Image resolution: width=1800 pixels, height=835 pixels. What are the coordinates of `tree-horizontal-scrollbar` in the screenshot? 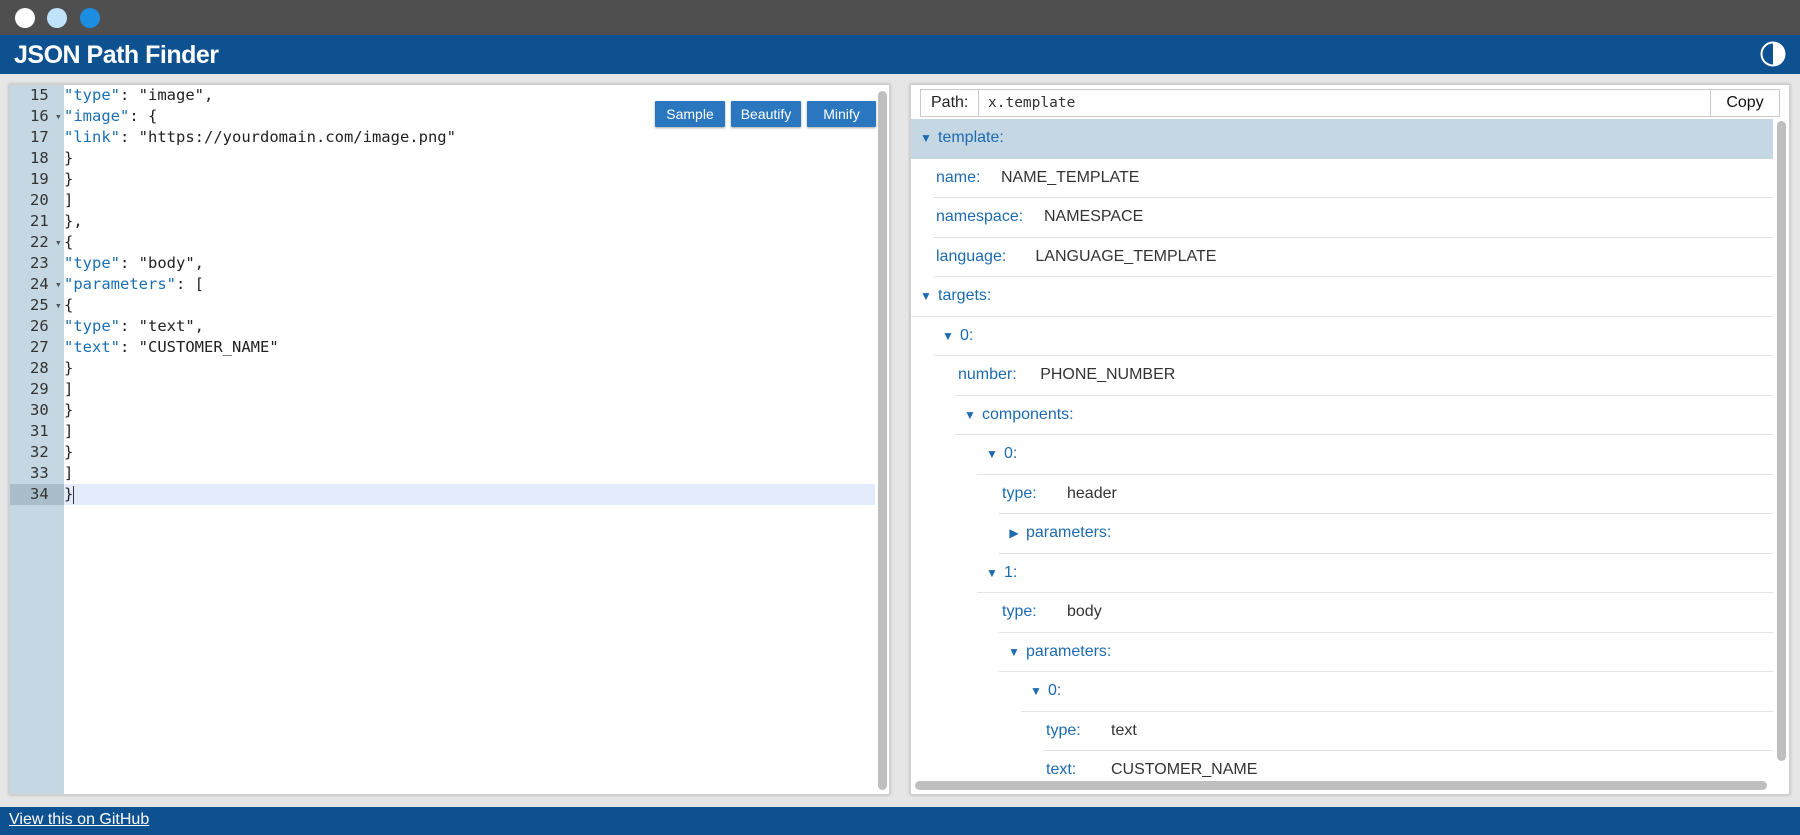 It's located at (1341, 785).